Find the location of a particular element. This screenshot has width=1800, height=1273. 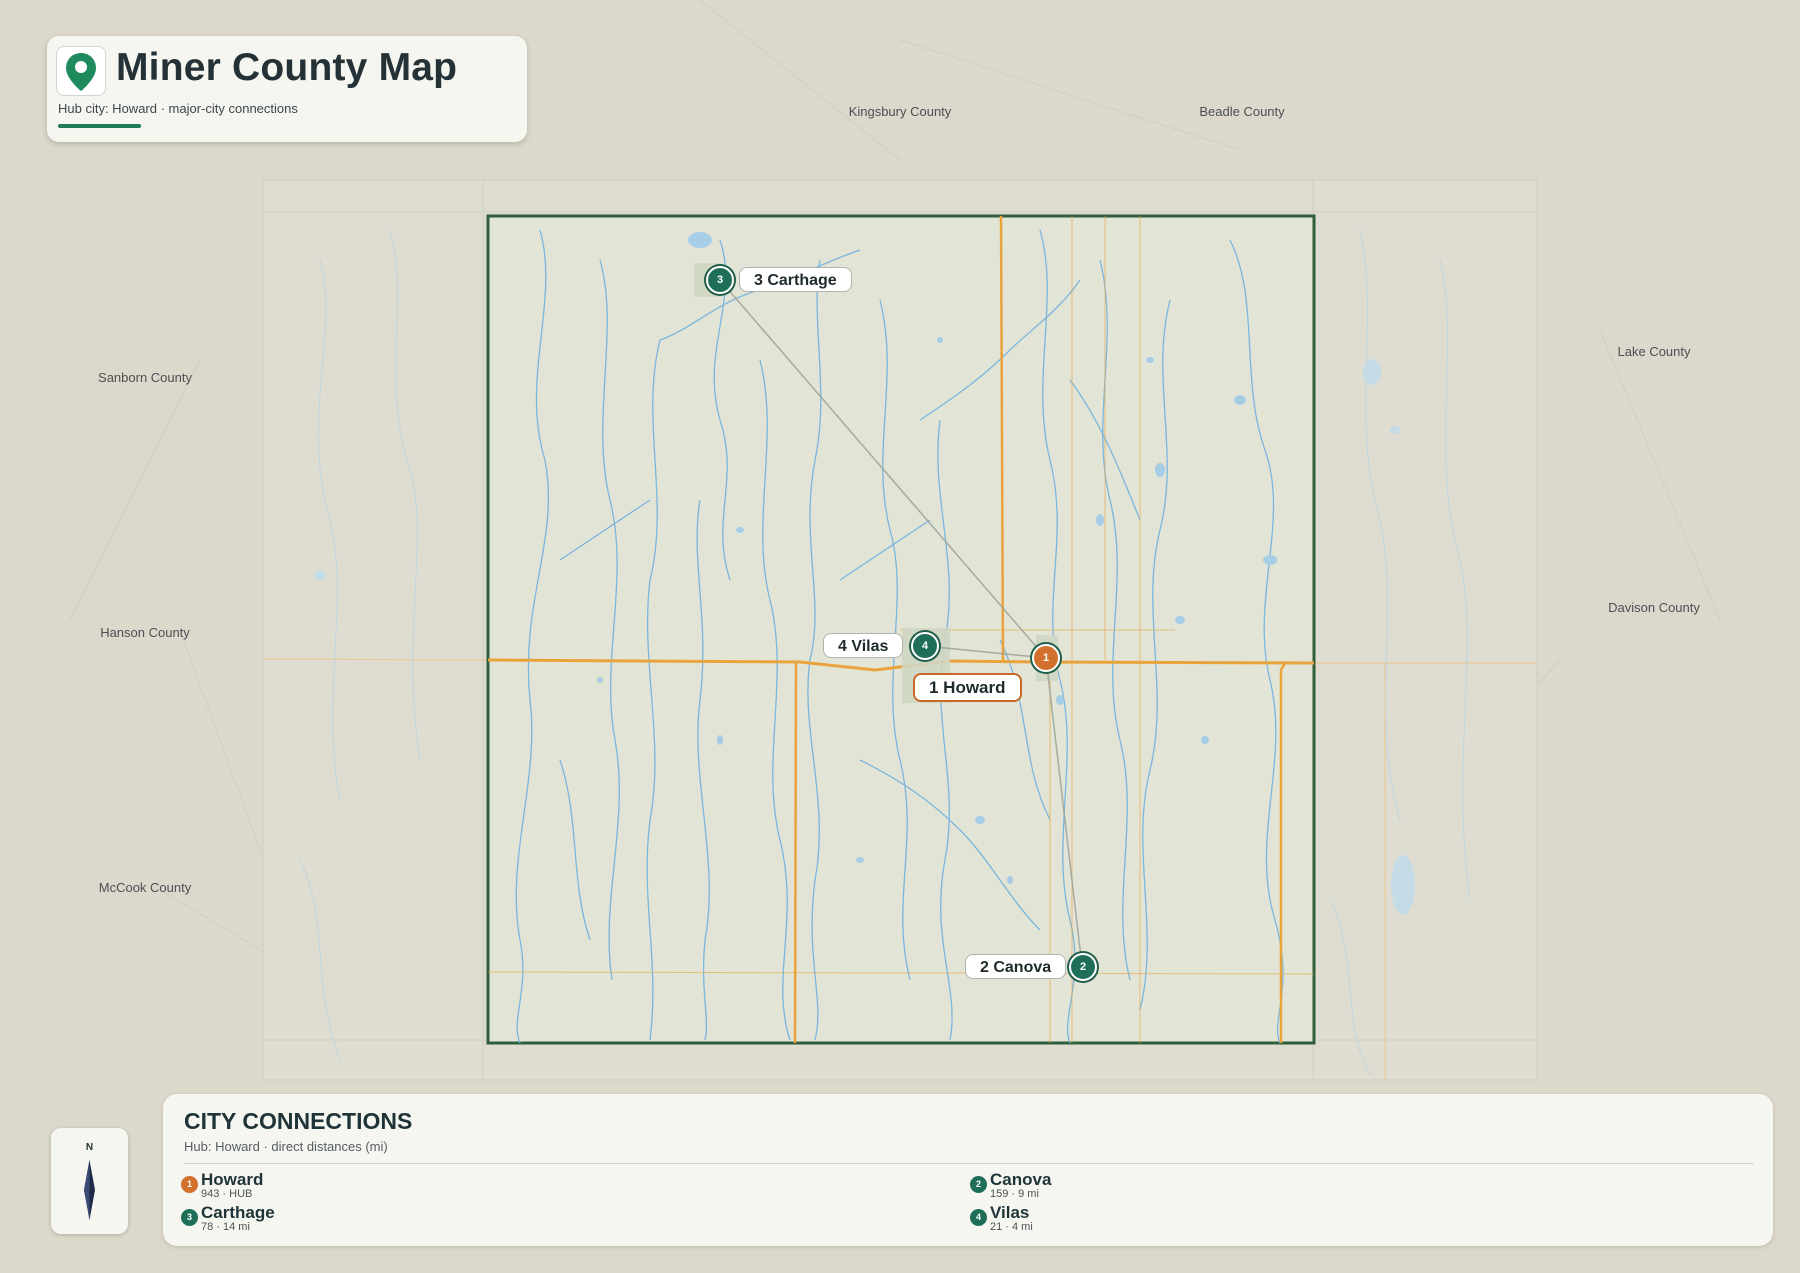

compass: N is located at coordinates (89, 1181).